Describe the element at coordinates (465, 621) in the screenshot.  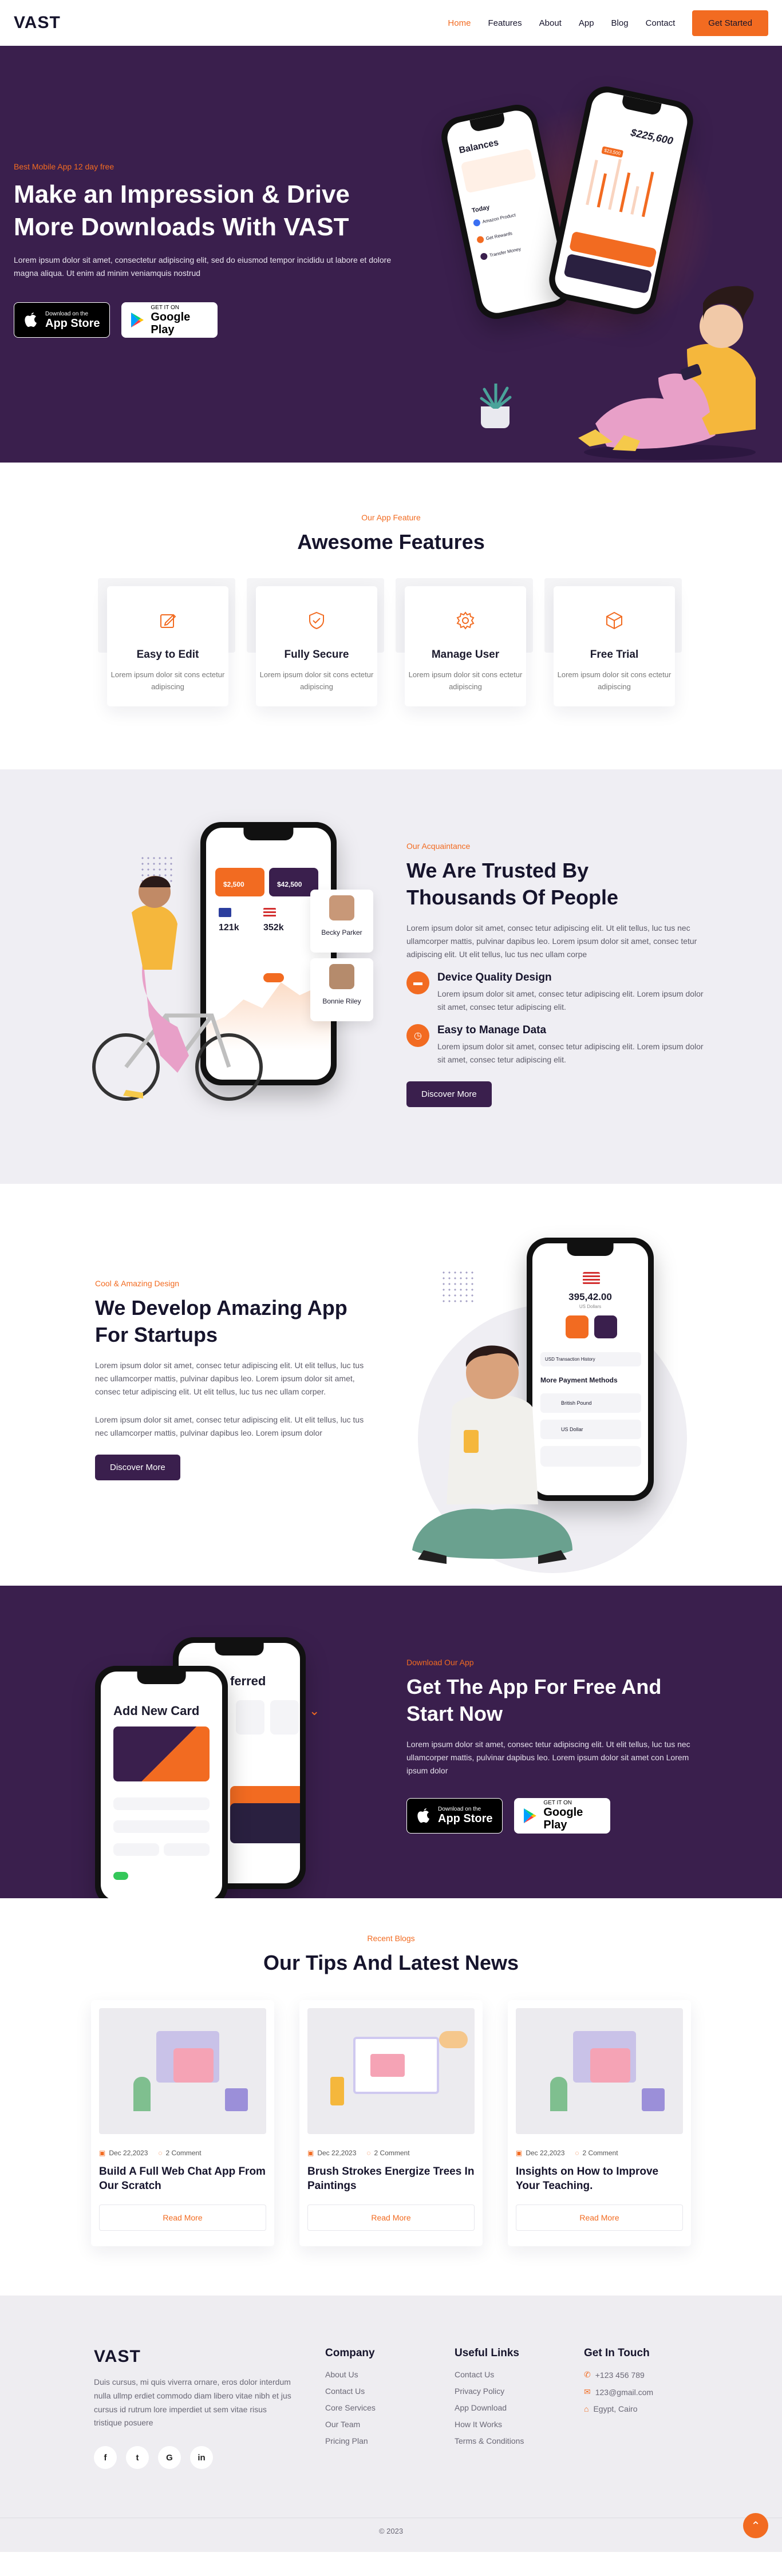
I see `gear-icon` at that location.